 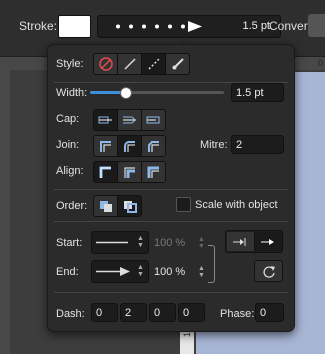 I want to click on gap-field-2: 0, so click(x=191, y=312).